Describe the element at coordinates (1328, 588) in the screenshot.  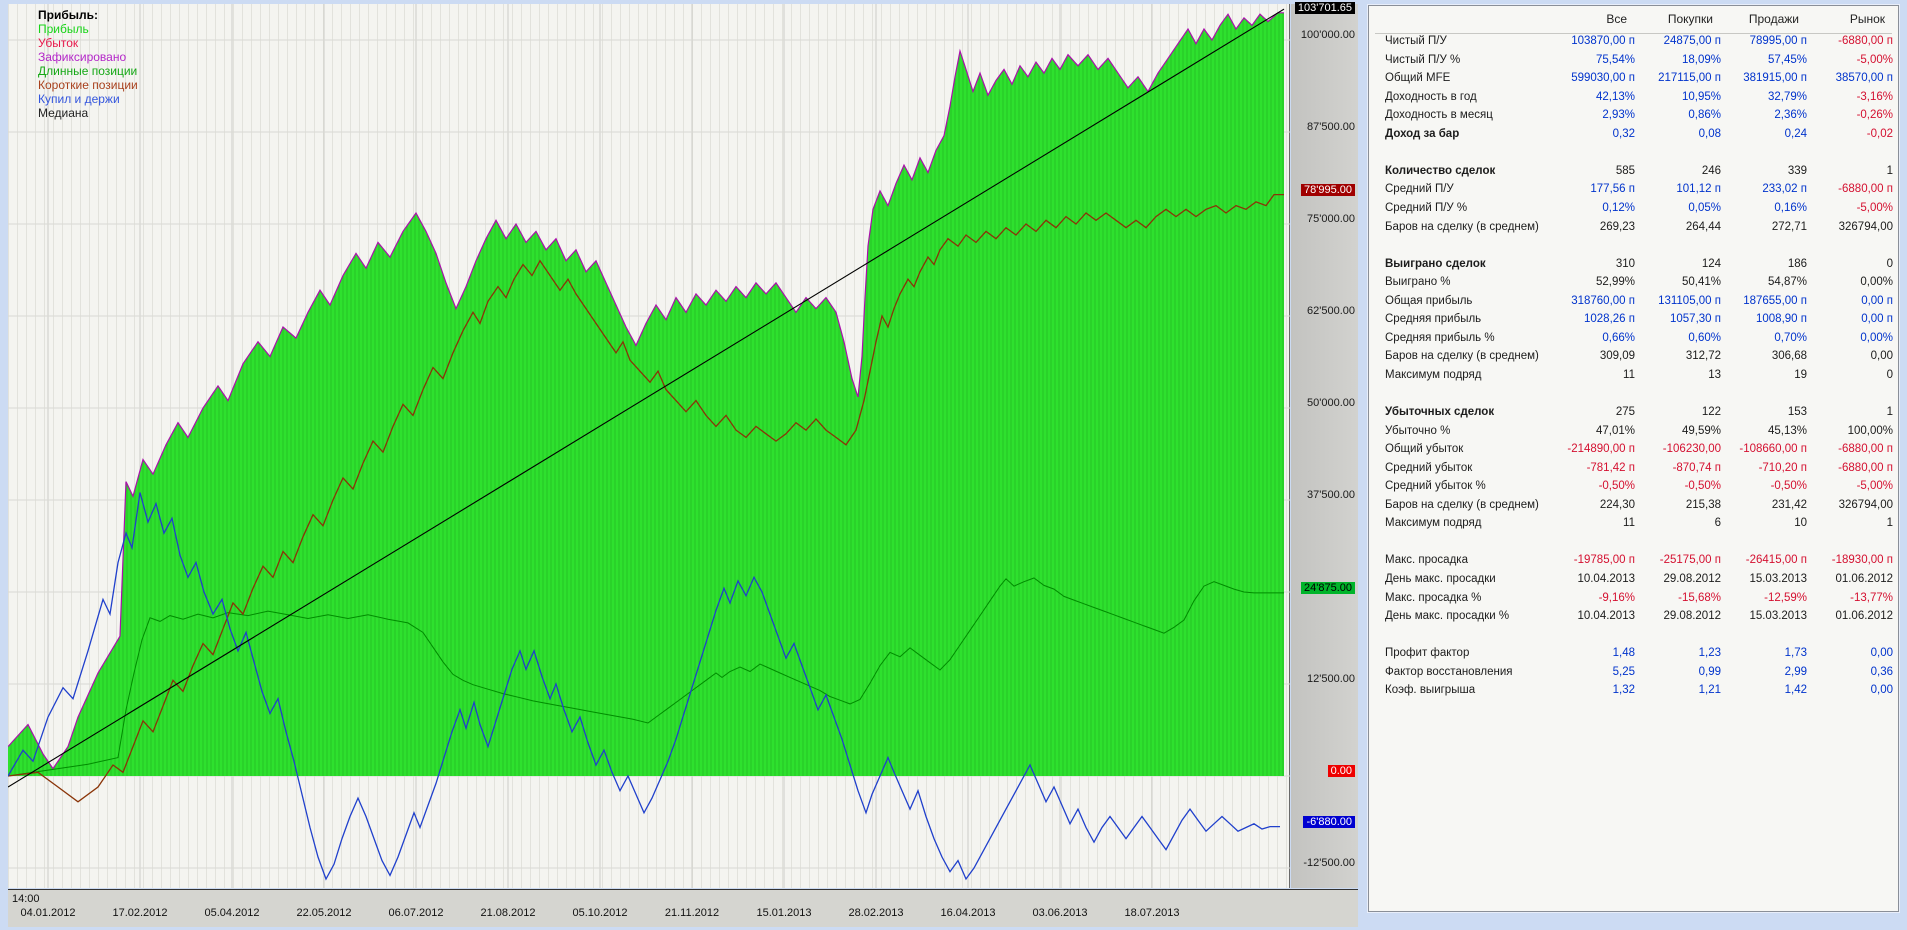
I see `scale-value-tag: 24'875.00` at that location.